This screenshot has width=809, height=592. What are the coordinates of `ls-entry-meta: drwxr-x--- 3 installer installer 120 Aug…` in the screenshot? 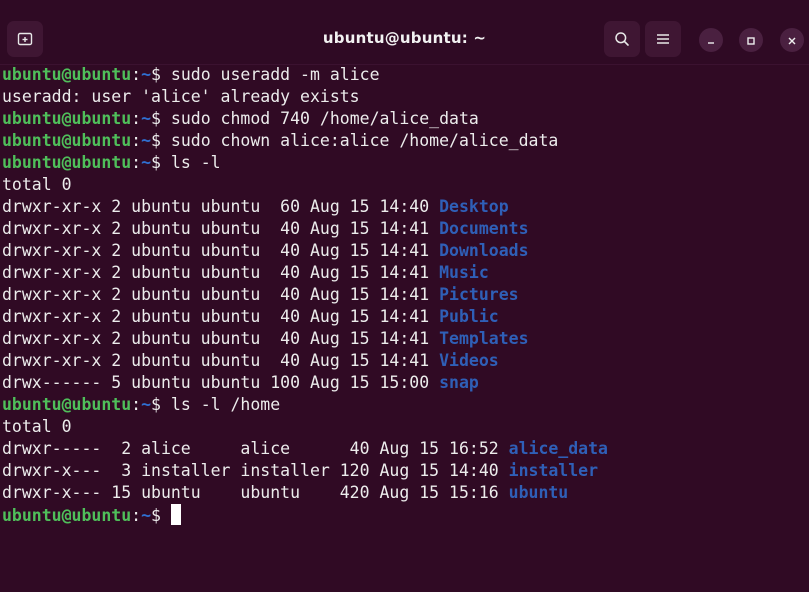 It's located at (255, 470).